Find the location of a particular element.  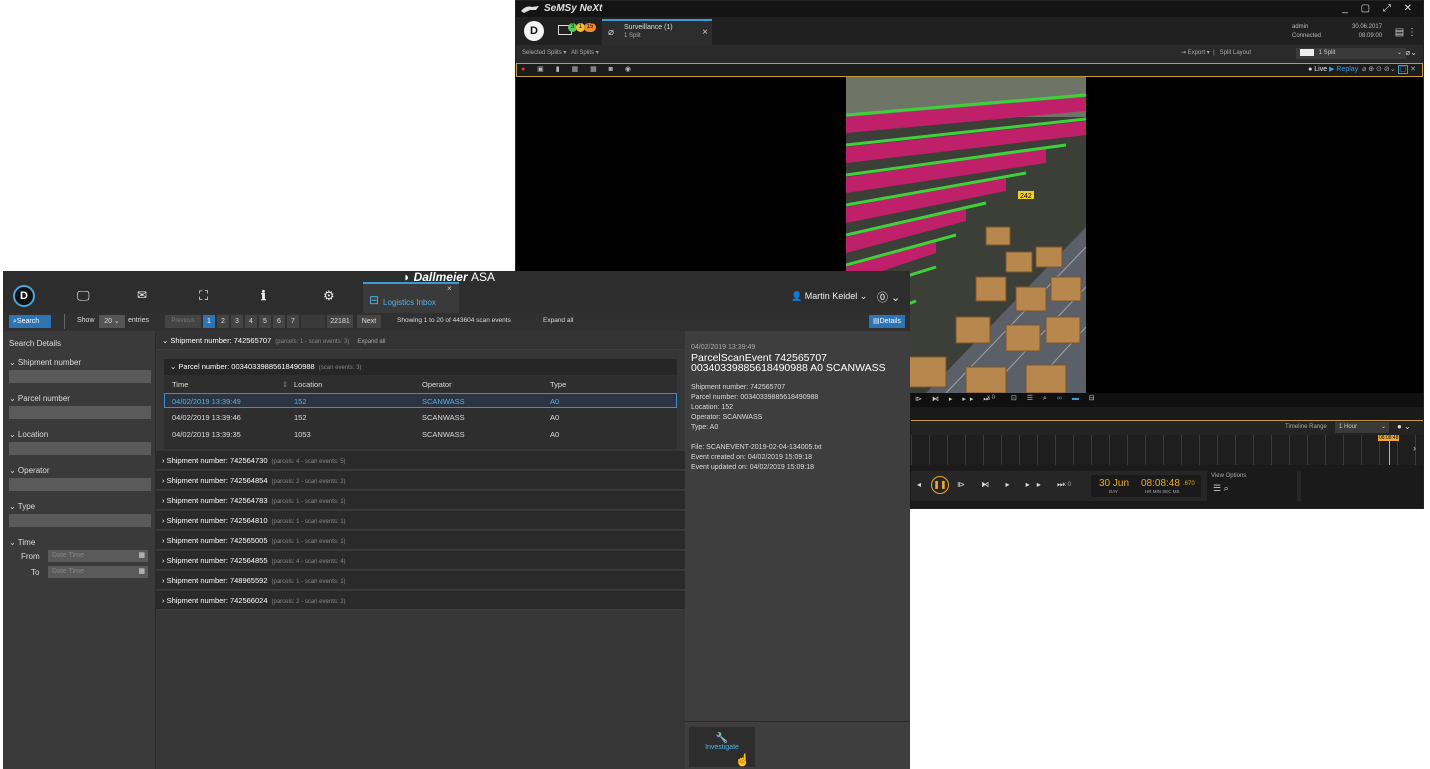

details-button: ▤Details is located at coordinates (887, 321).